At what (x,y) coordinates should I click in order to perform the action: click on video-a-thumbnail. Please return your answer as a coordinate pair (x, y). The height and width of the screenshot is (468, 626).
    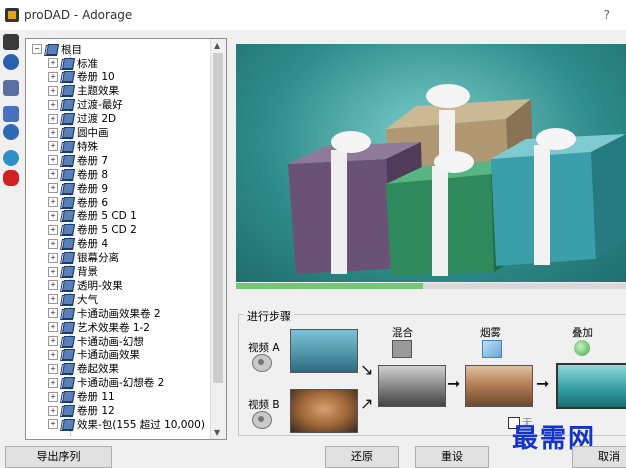
    Looking at the image, I should click on (324, 351).